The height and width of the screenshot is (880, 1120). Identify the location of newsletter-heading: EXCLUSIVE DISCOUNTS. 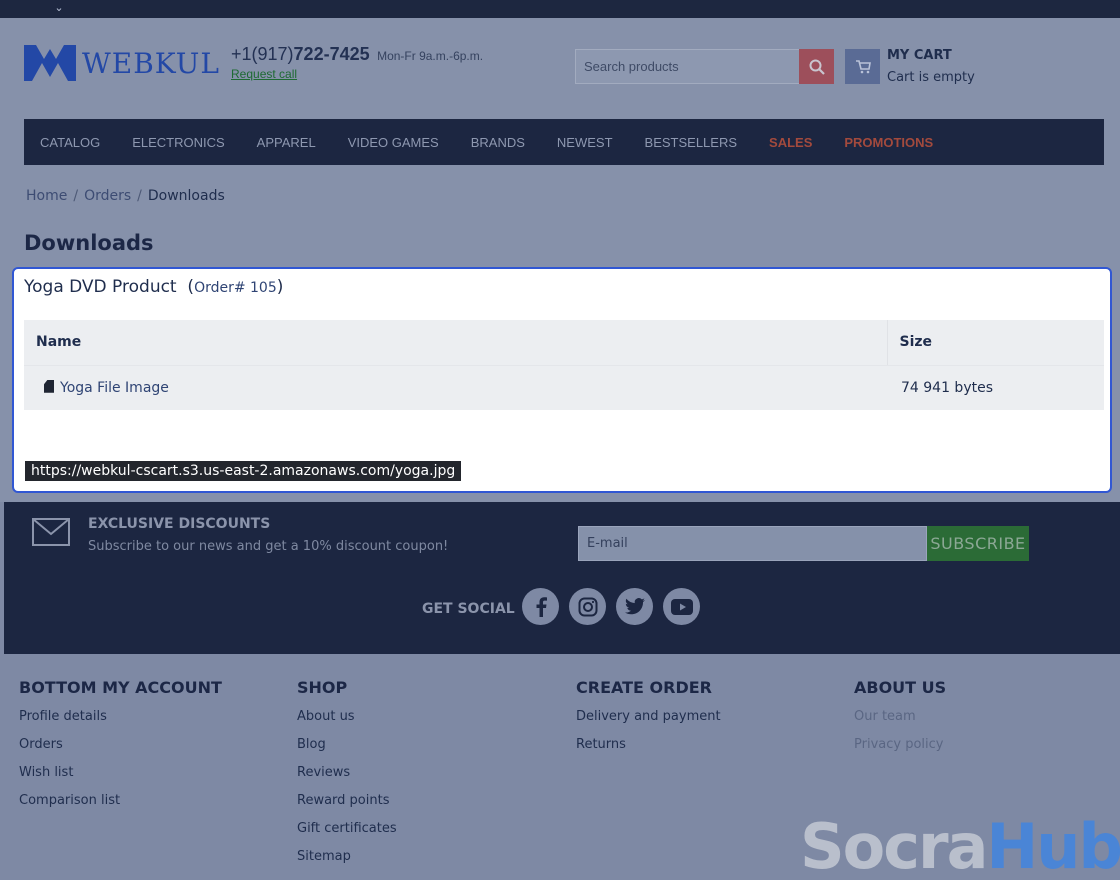
(179, 524).